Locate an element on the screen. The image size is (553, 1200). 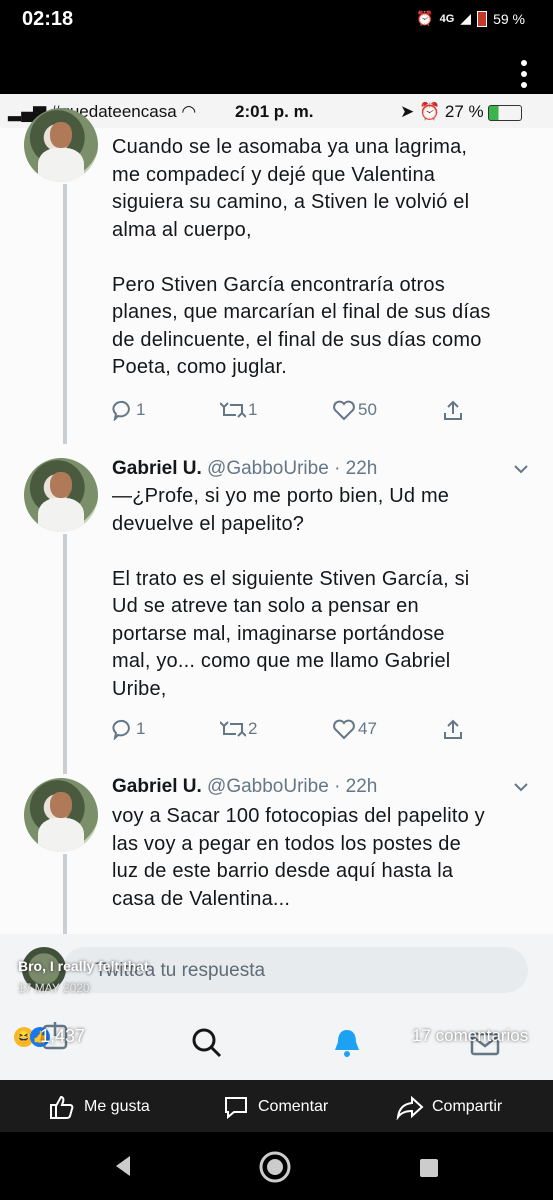
thumbs-up-icon is located at coordinates (62, 1107).